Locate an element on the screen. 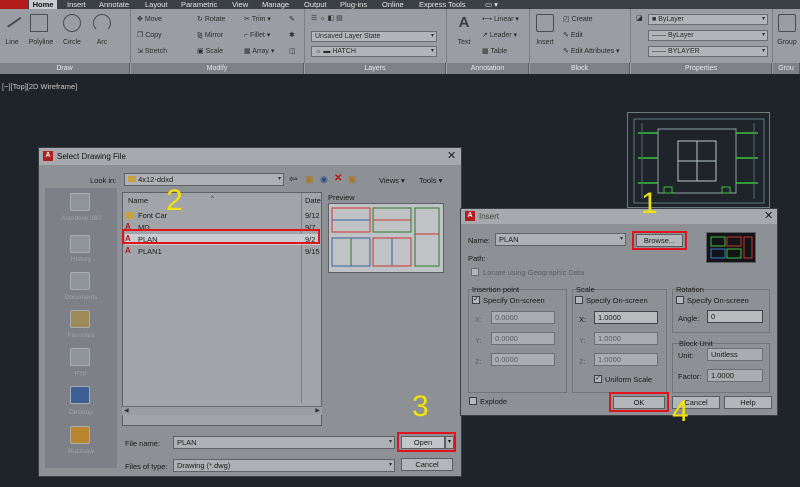 This screenshot has width=800, height=487. tab-annotate: Annotate is located at coordinates (114, 4).